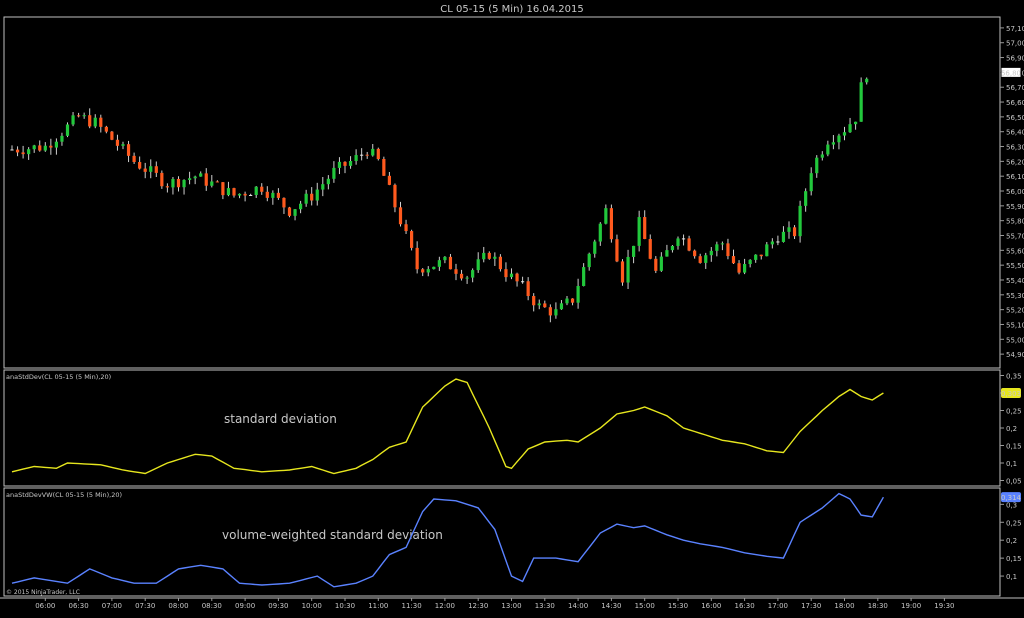 The image size is (1024, 618). Describe the element at coordinates (280, 419) in the screenshot. I see `indicator-annotation: standard deviation` at that location.